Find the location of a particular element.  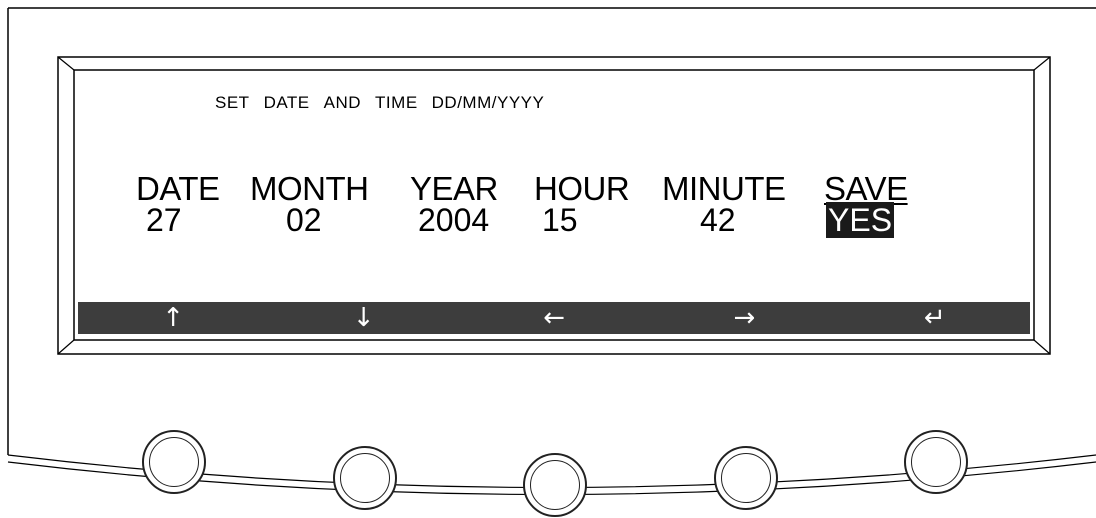

field-value: 2004 is located at coordinates (454, 220).